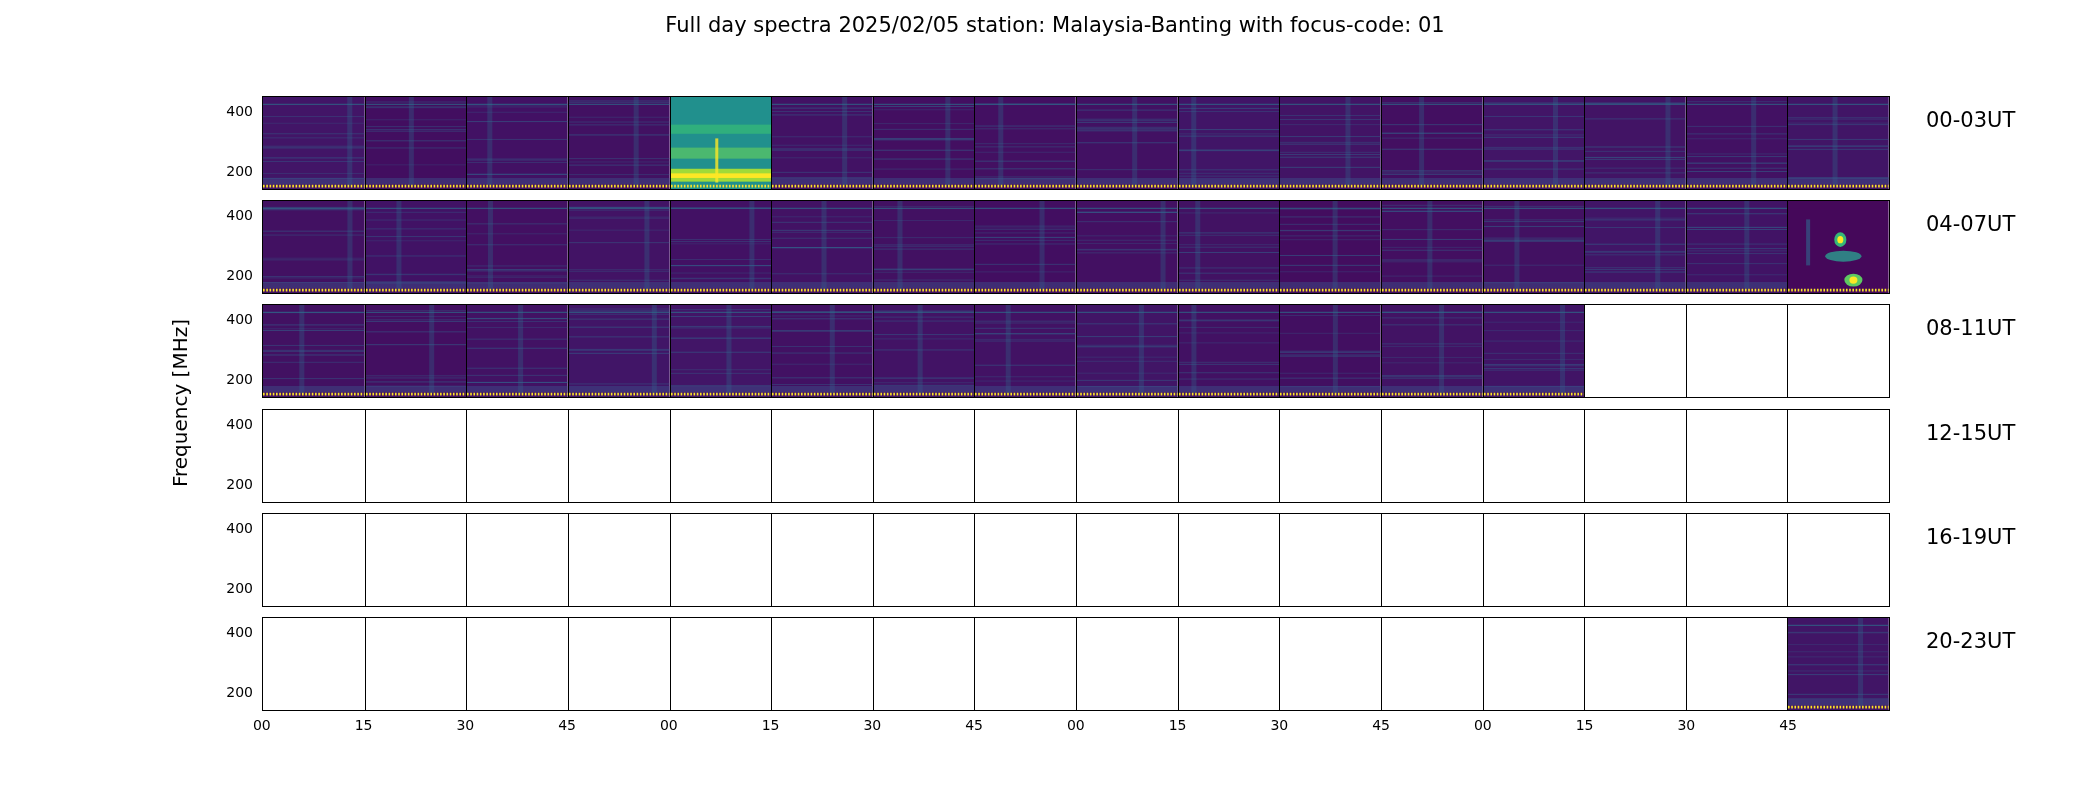 Image resolution: width=2100 pixels, height=800 pixels. Describe the element at coordinates (180, 403) in the screenshot. I see `y-axis-label: Frequency [MHz]` at that location.